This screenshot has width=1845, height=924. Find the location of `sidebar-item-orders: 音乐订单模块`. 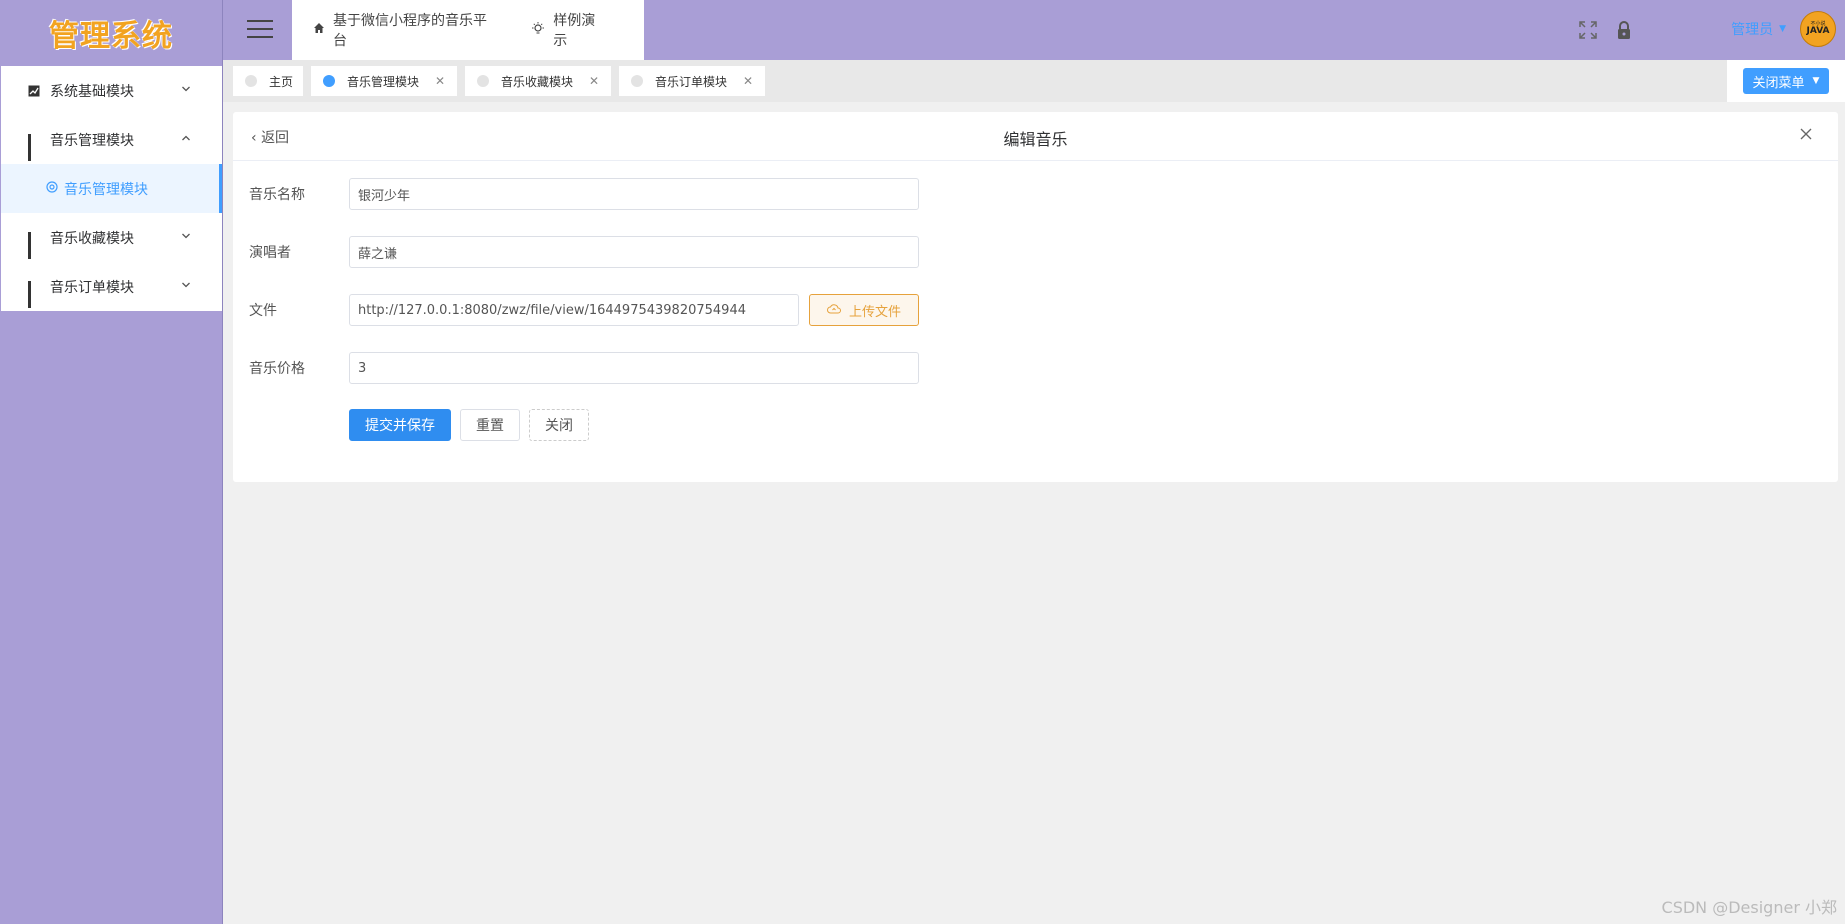

sidebar-item-orders: 音乐订单模块 is located at coordinates (111, 286).